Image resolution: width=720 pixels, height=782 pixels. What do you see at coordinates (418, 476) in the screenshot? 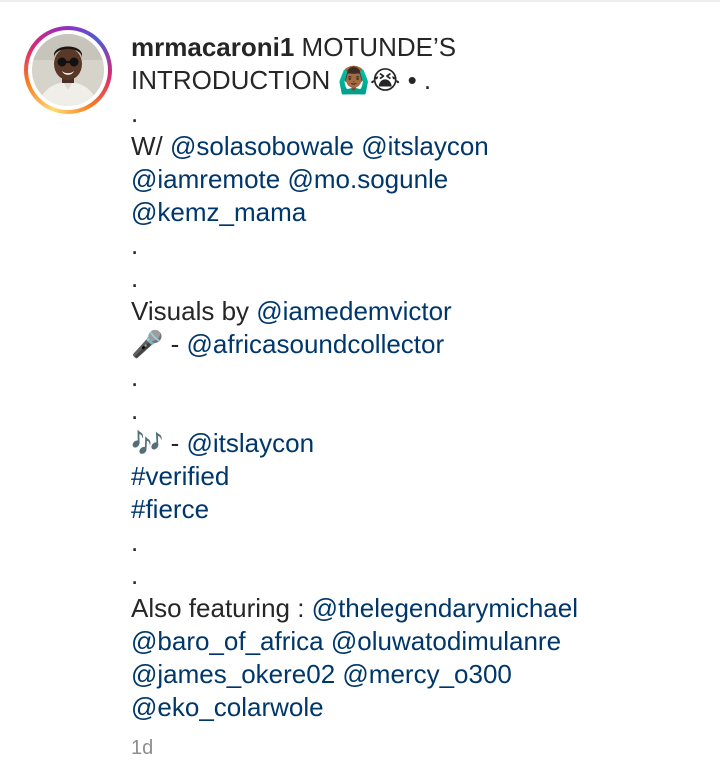
I see `caption-line-hashtag: #verified` at bounding box center [418, 476].